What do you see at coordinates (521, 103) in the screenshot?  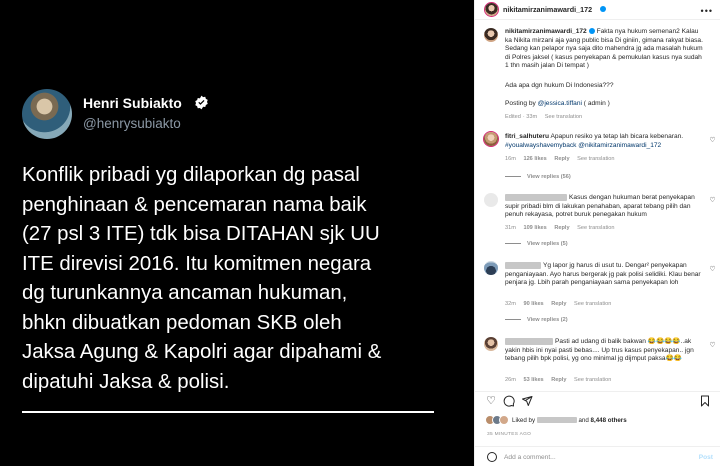 I see `posting-prefix: Posting by` at bounding box center [521, 103].